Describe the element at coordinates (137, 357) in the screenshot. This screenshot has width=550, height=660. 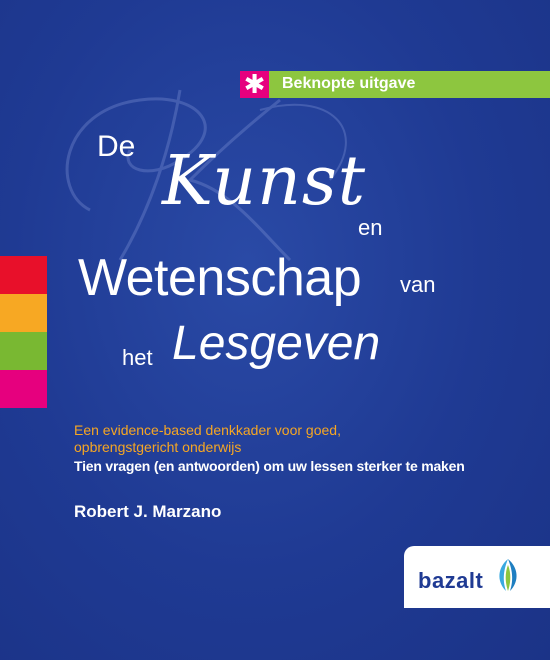
I see `title-word-het: het` at that location.